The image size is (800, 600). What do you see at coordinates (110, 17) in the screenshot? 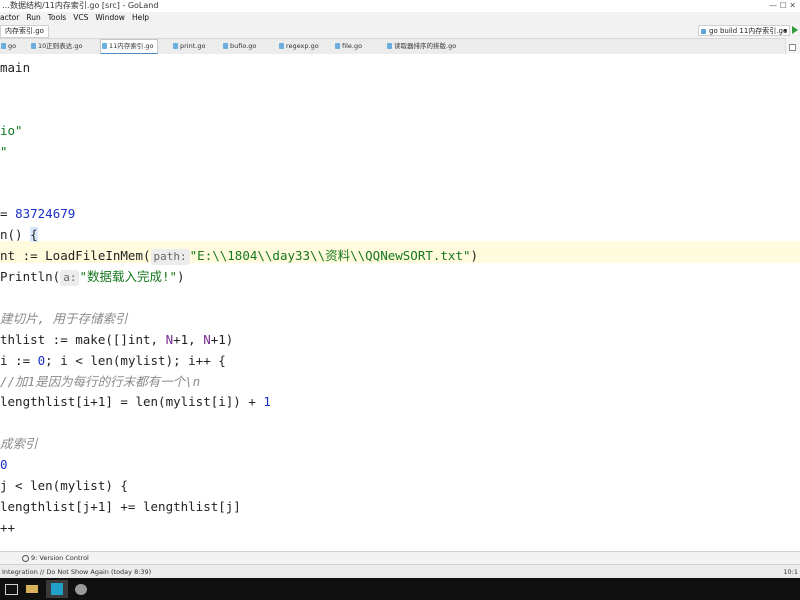
I see `menu-item: Window` at bounding box center [110, 17].